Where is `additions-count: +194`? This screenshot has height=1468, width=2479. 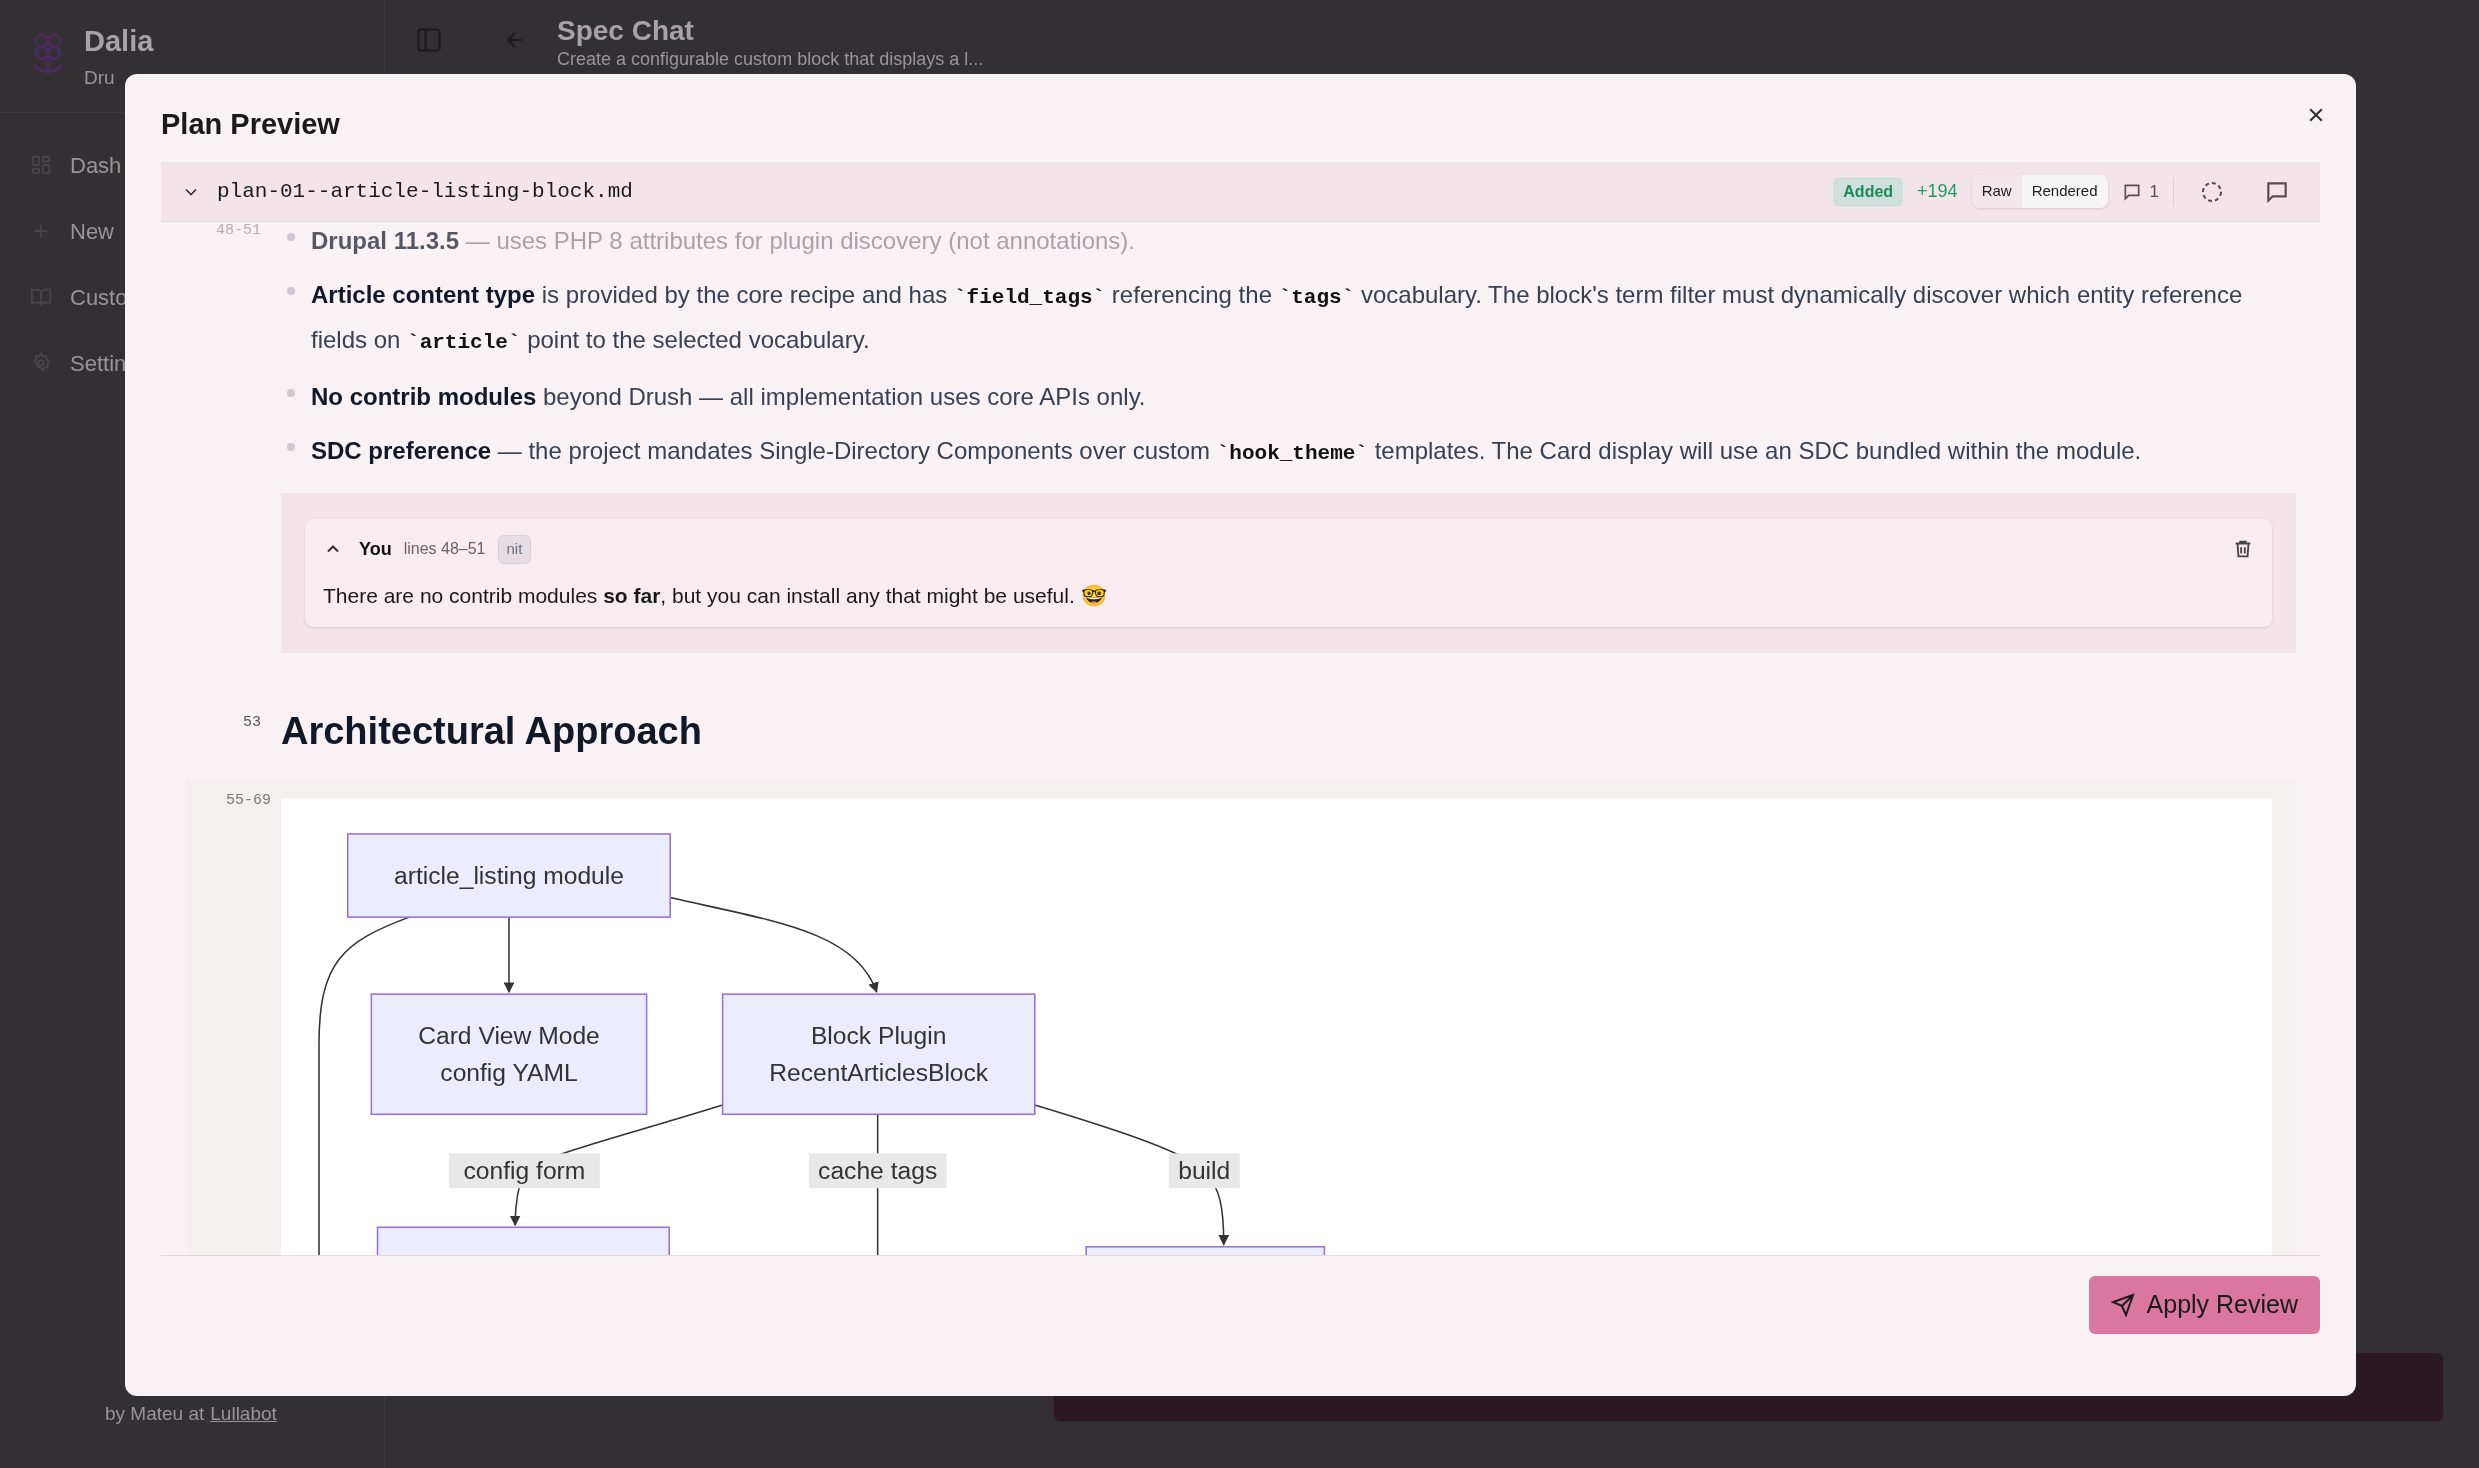 additions-count: +194 is located at coordinates (1937, 191).